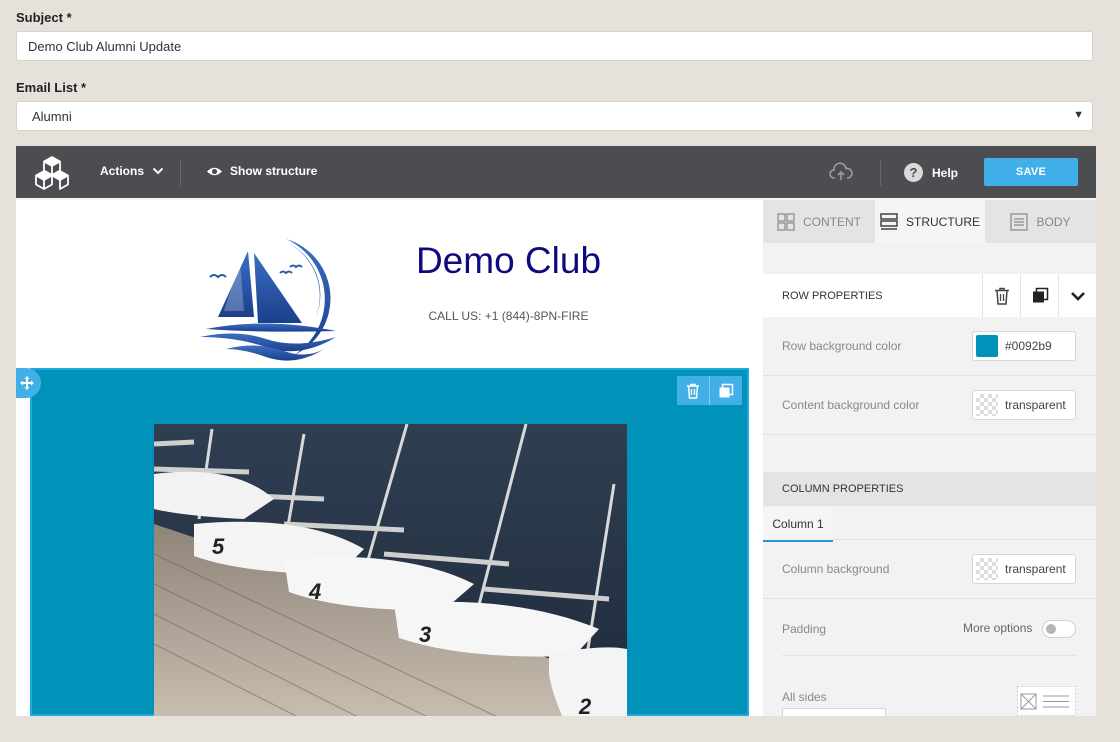 The height and width of the screenshot is (742, 1120). I want to click on column-properties-label: COLUMN PROPERTIES, so click(843, 489).